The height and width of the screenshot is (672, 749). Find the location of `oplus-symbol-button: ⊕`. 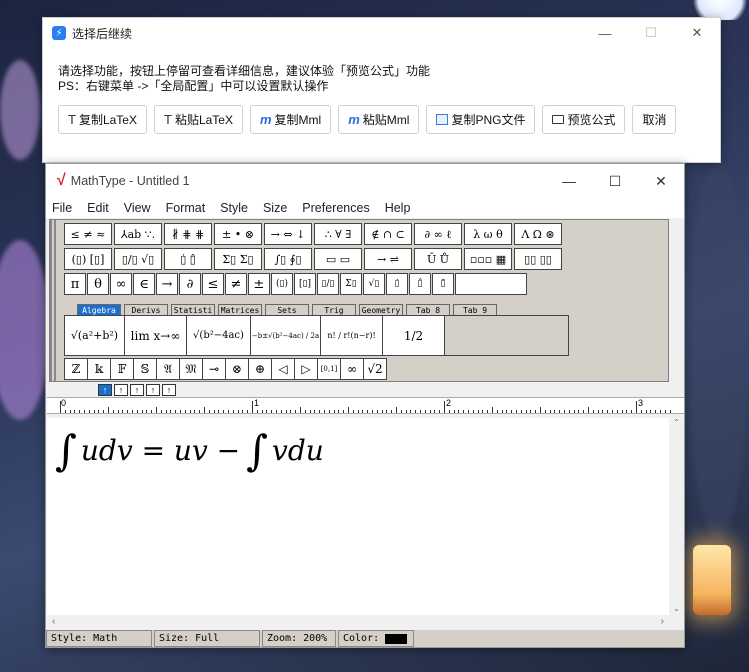

oplus-symbol-button: ⊕ is located at coordinates (260, 369).